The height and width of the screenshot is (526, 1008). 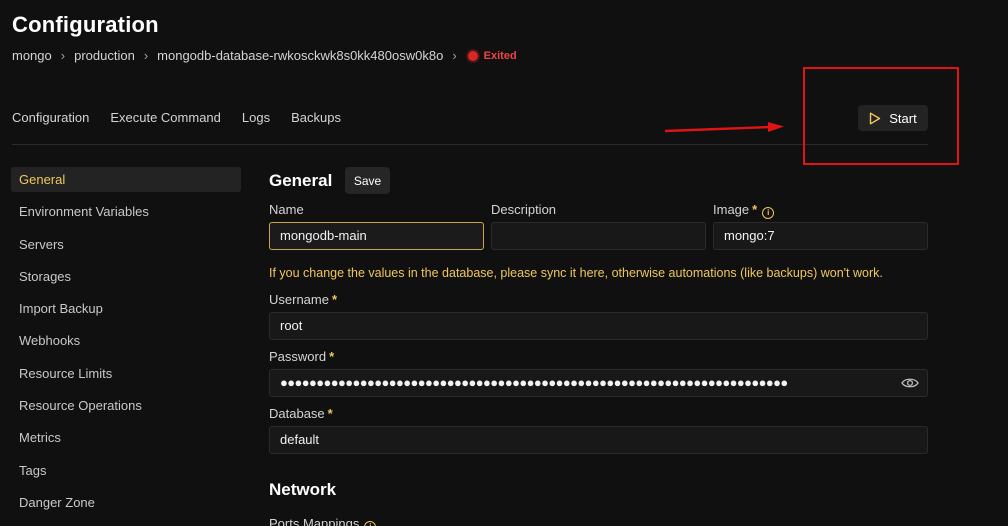 I want to click on username-input: root, so click(x=598, y=326).